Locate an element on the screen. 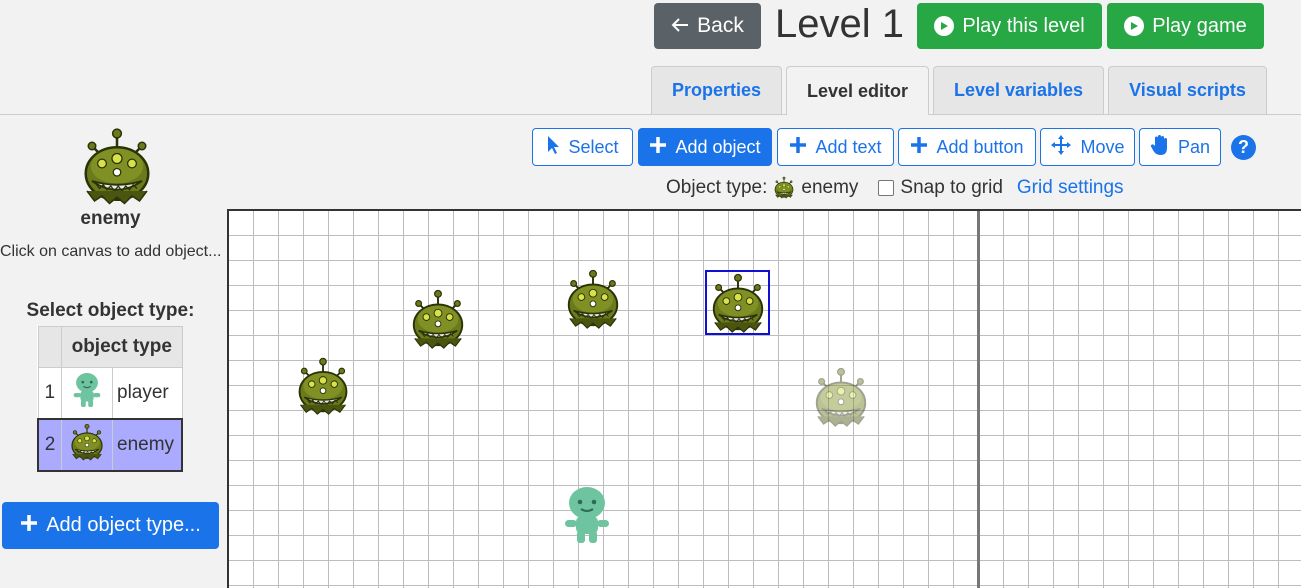 The height and width of the screenshot is (588, 1301). grid-settings-link: Grid settings is located at coordinates (1070, 188).